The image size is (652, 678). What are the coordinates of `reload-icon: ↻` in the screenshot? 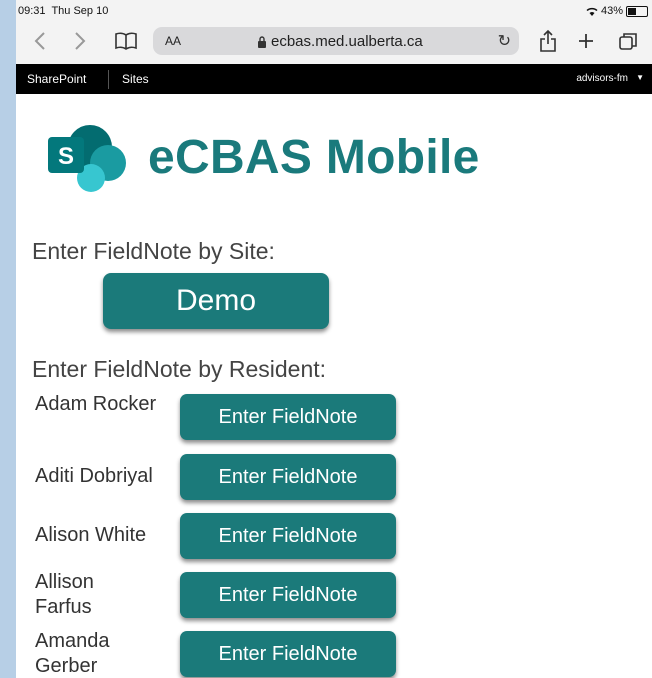 It's located at (504, 41).